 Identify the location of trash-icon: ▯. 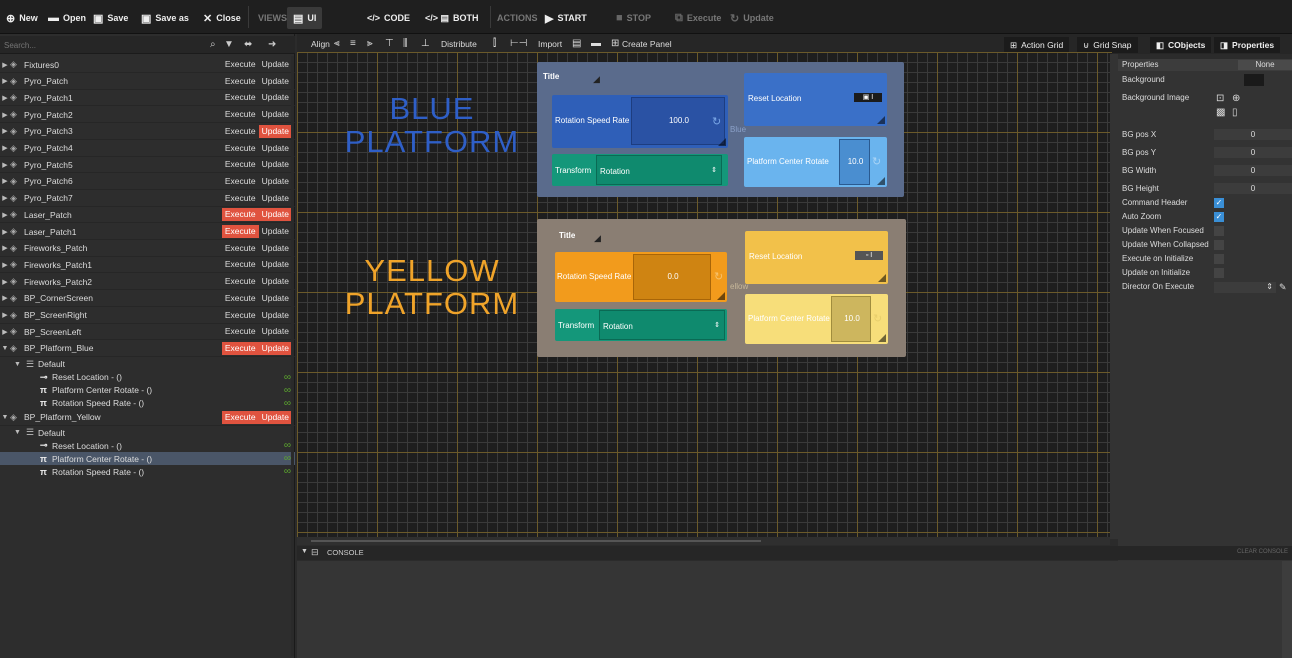
(1235, 112).